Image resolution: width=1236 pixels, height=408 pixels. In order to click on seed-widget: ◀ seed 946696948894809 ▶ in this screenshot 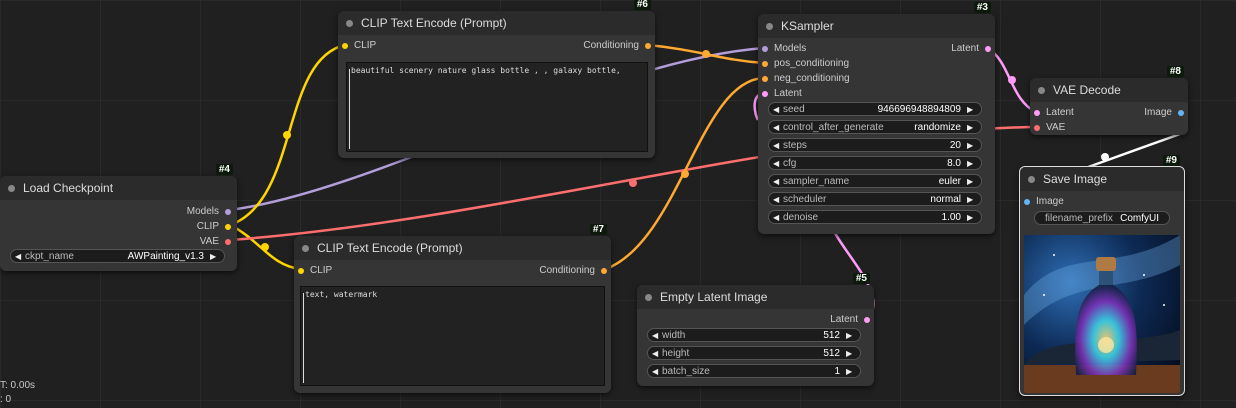, I will do `click(875, 109)`.